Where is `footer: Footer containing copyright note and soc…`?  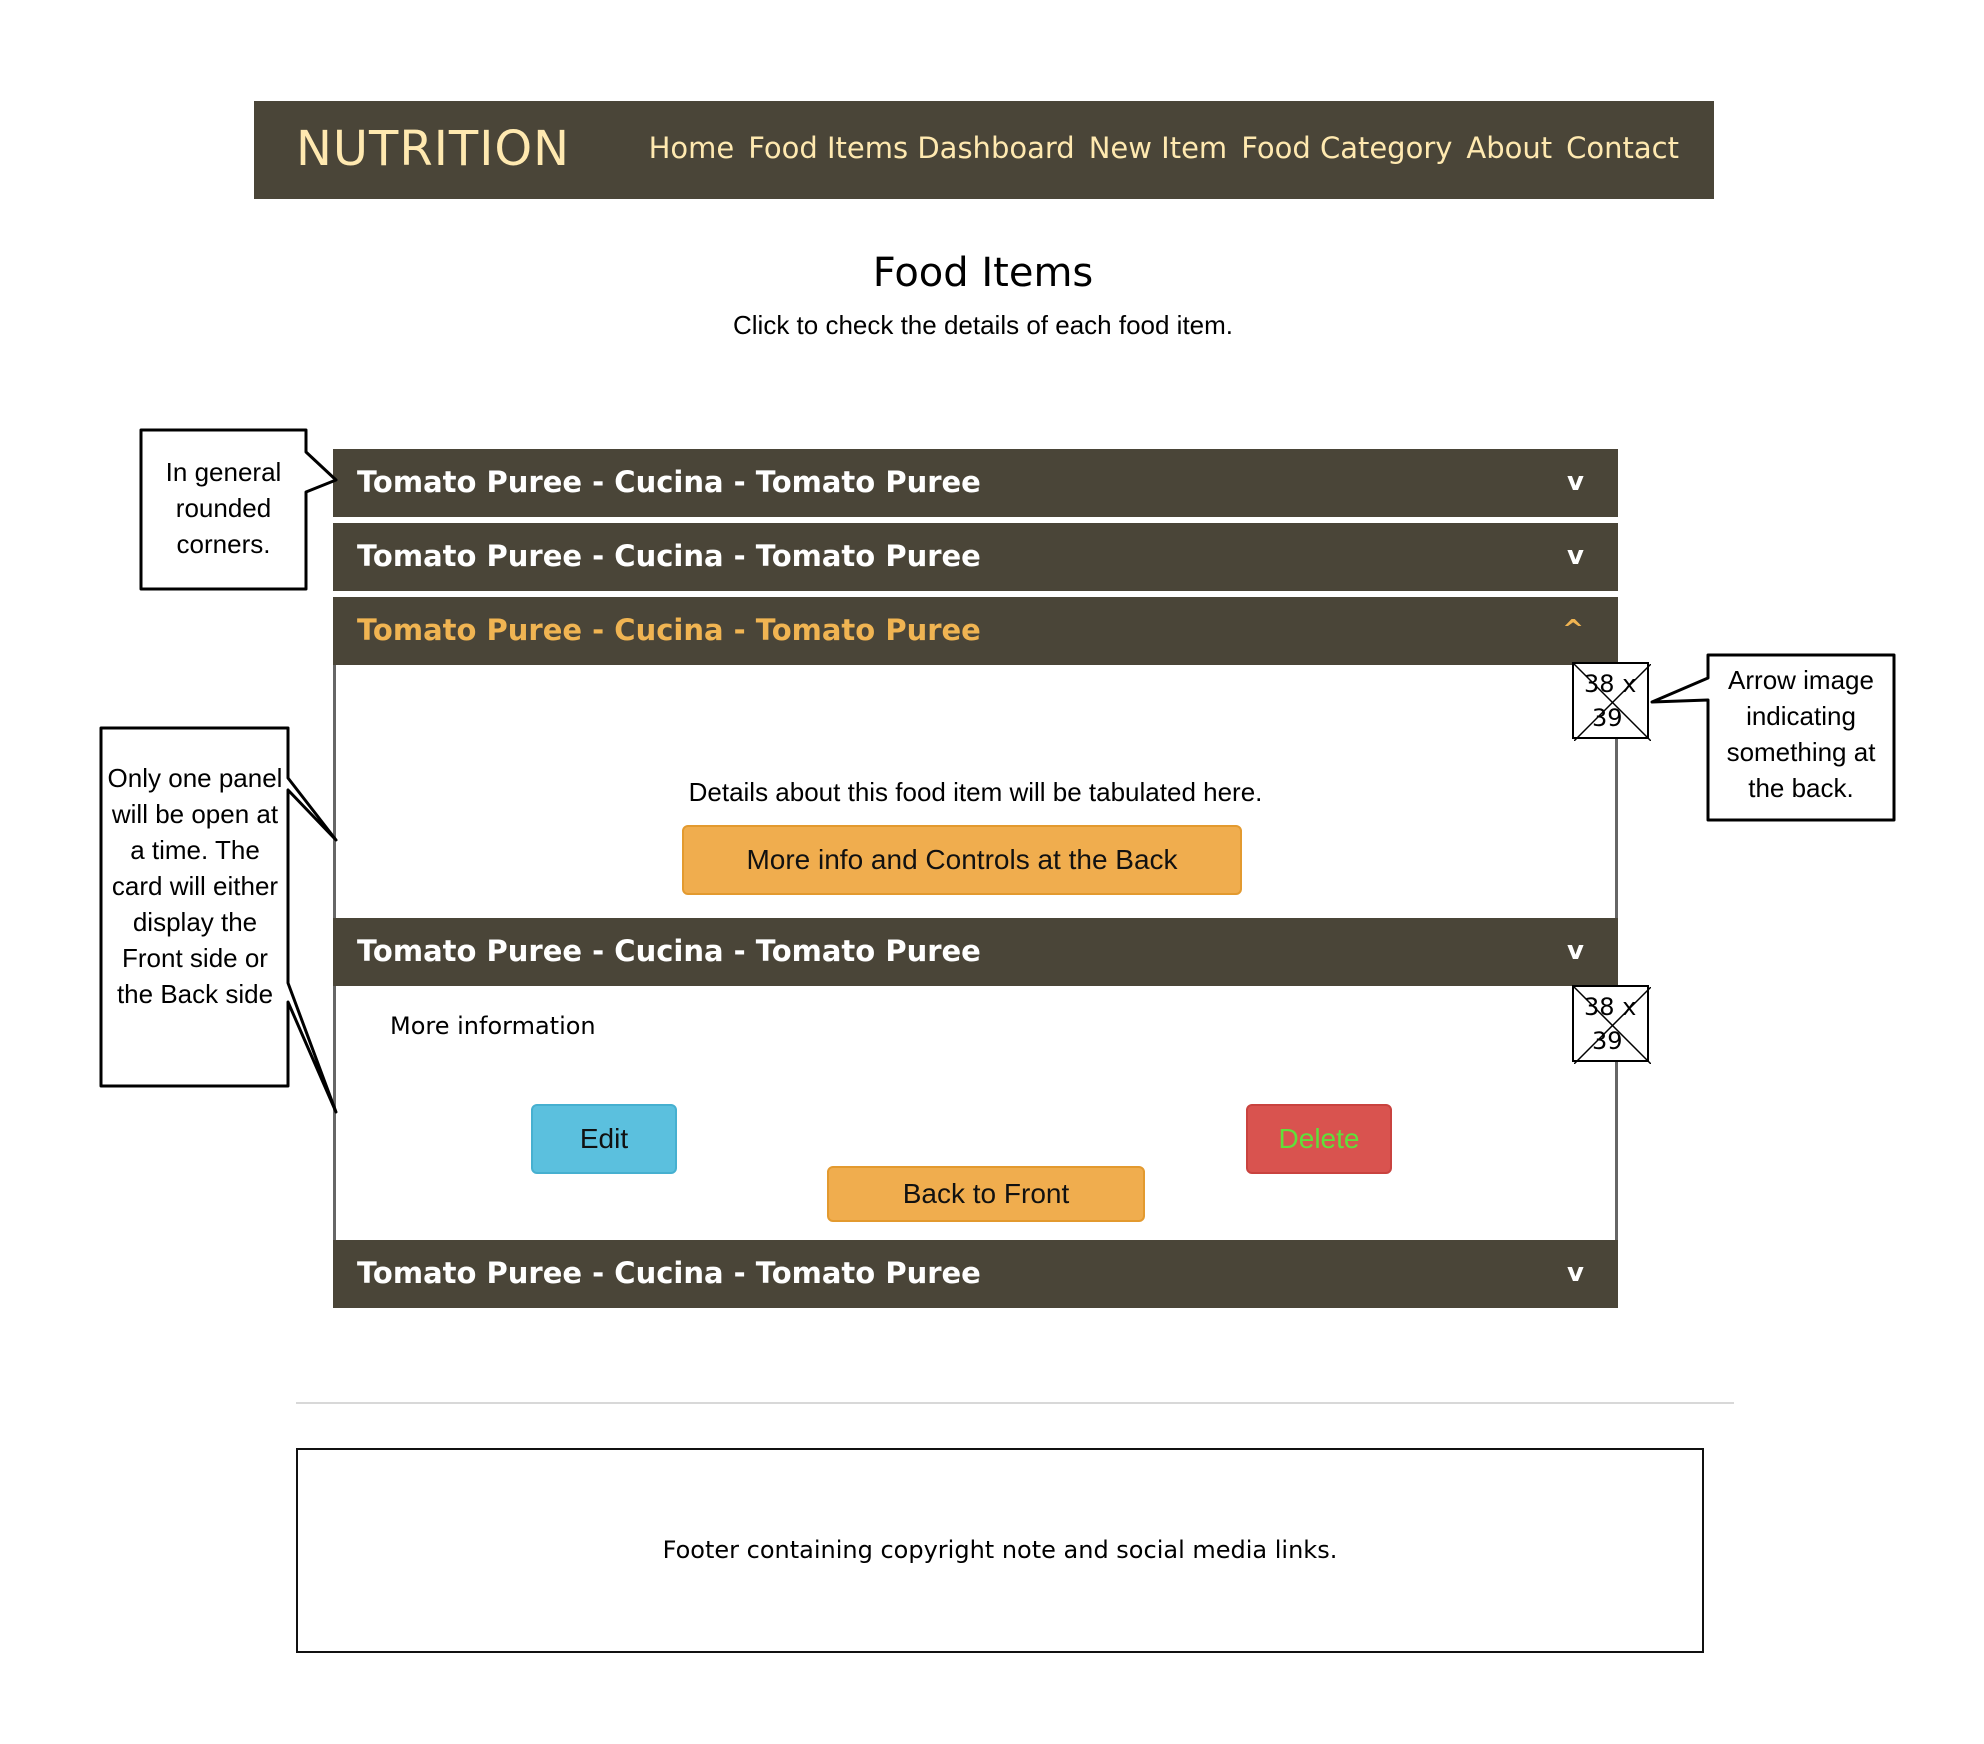
footer: Footer containing copyright note and soc… is located at coordinates (1000, 1550).